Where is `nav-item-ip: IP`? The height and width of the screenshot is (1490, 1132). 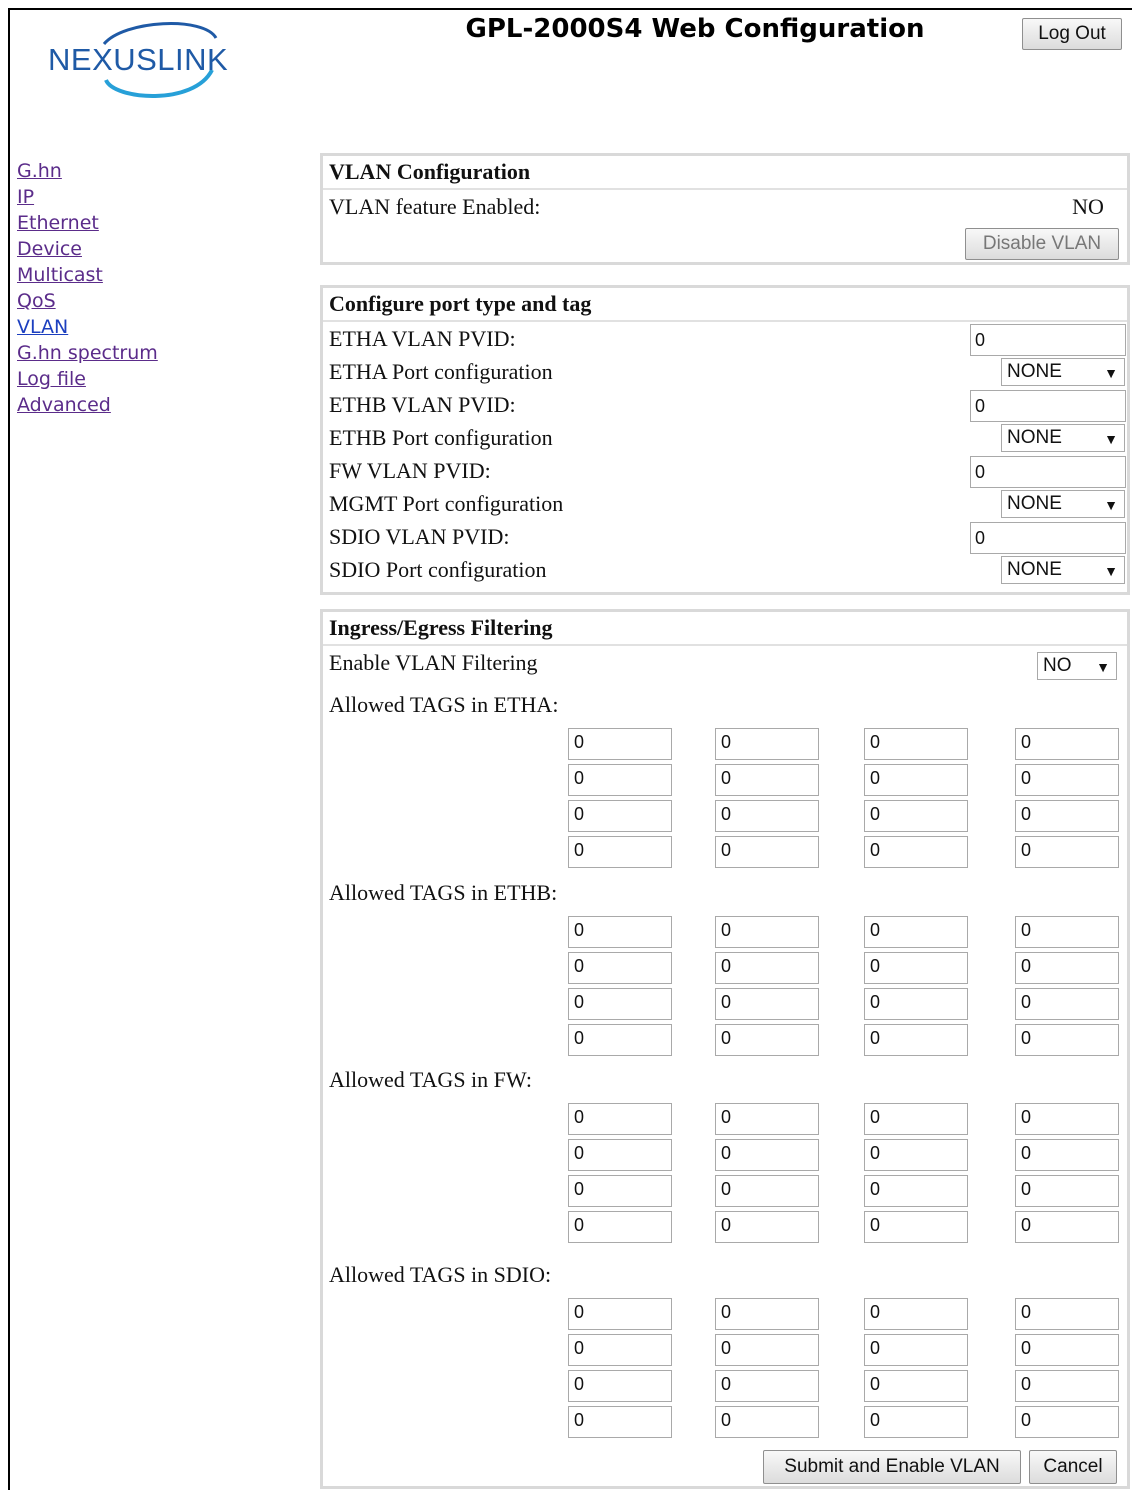 nav-item-ip: IP is located at coordinates (87, 197).